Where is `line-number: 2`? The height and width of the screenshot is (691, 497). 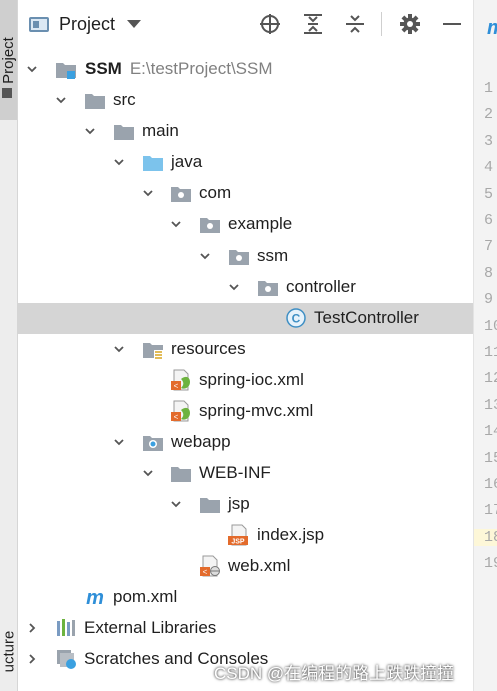
line-number: 2 is located at coordinates (489, 115).